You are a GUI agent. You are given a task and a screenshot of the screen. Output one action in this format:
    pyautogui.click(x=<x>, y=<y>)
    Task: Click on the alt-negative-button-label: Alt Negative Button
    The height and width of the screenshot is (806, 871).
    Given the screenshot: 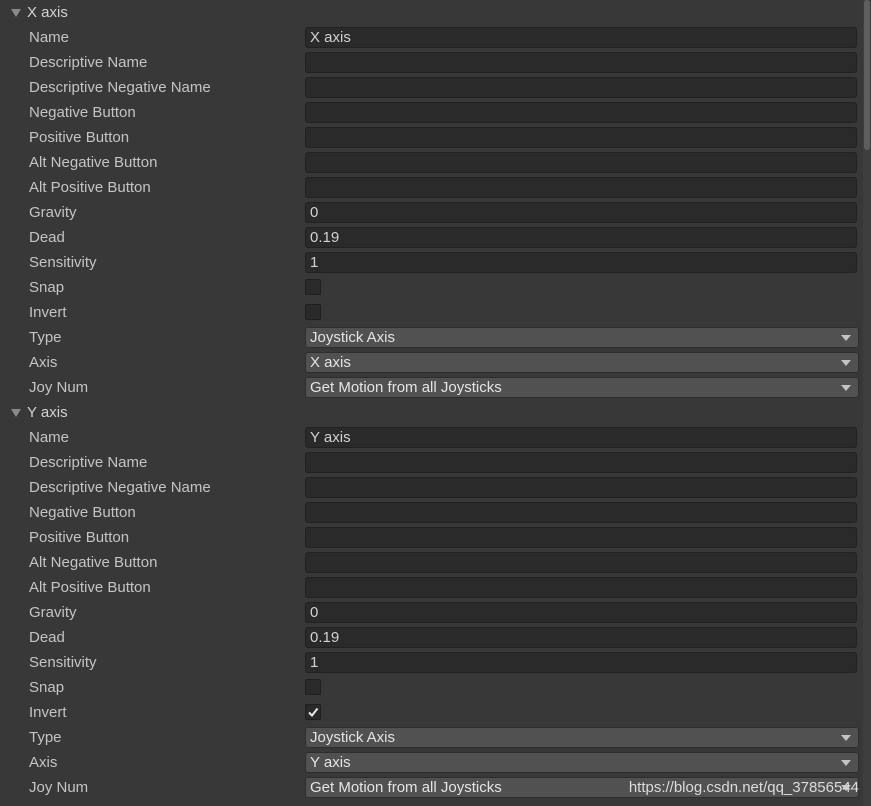 What is the action you would take?
    pyautogui.click(x=93, y=562)
    